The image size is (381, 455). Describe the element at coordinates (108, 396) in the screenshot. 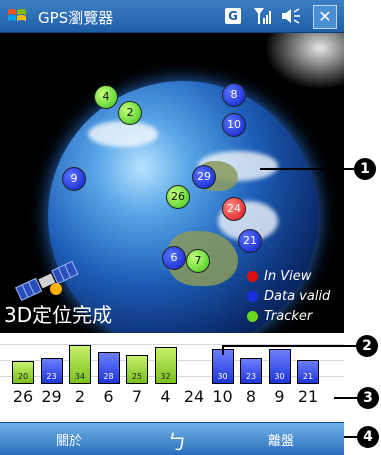

I see `prn-label: 6` at that location.